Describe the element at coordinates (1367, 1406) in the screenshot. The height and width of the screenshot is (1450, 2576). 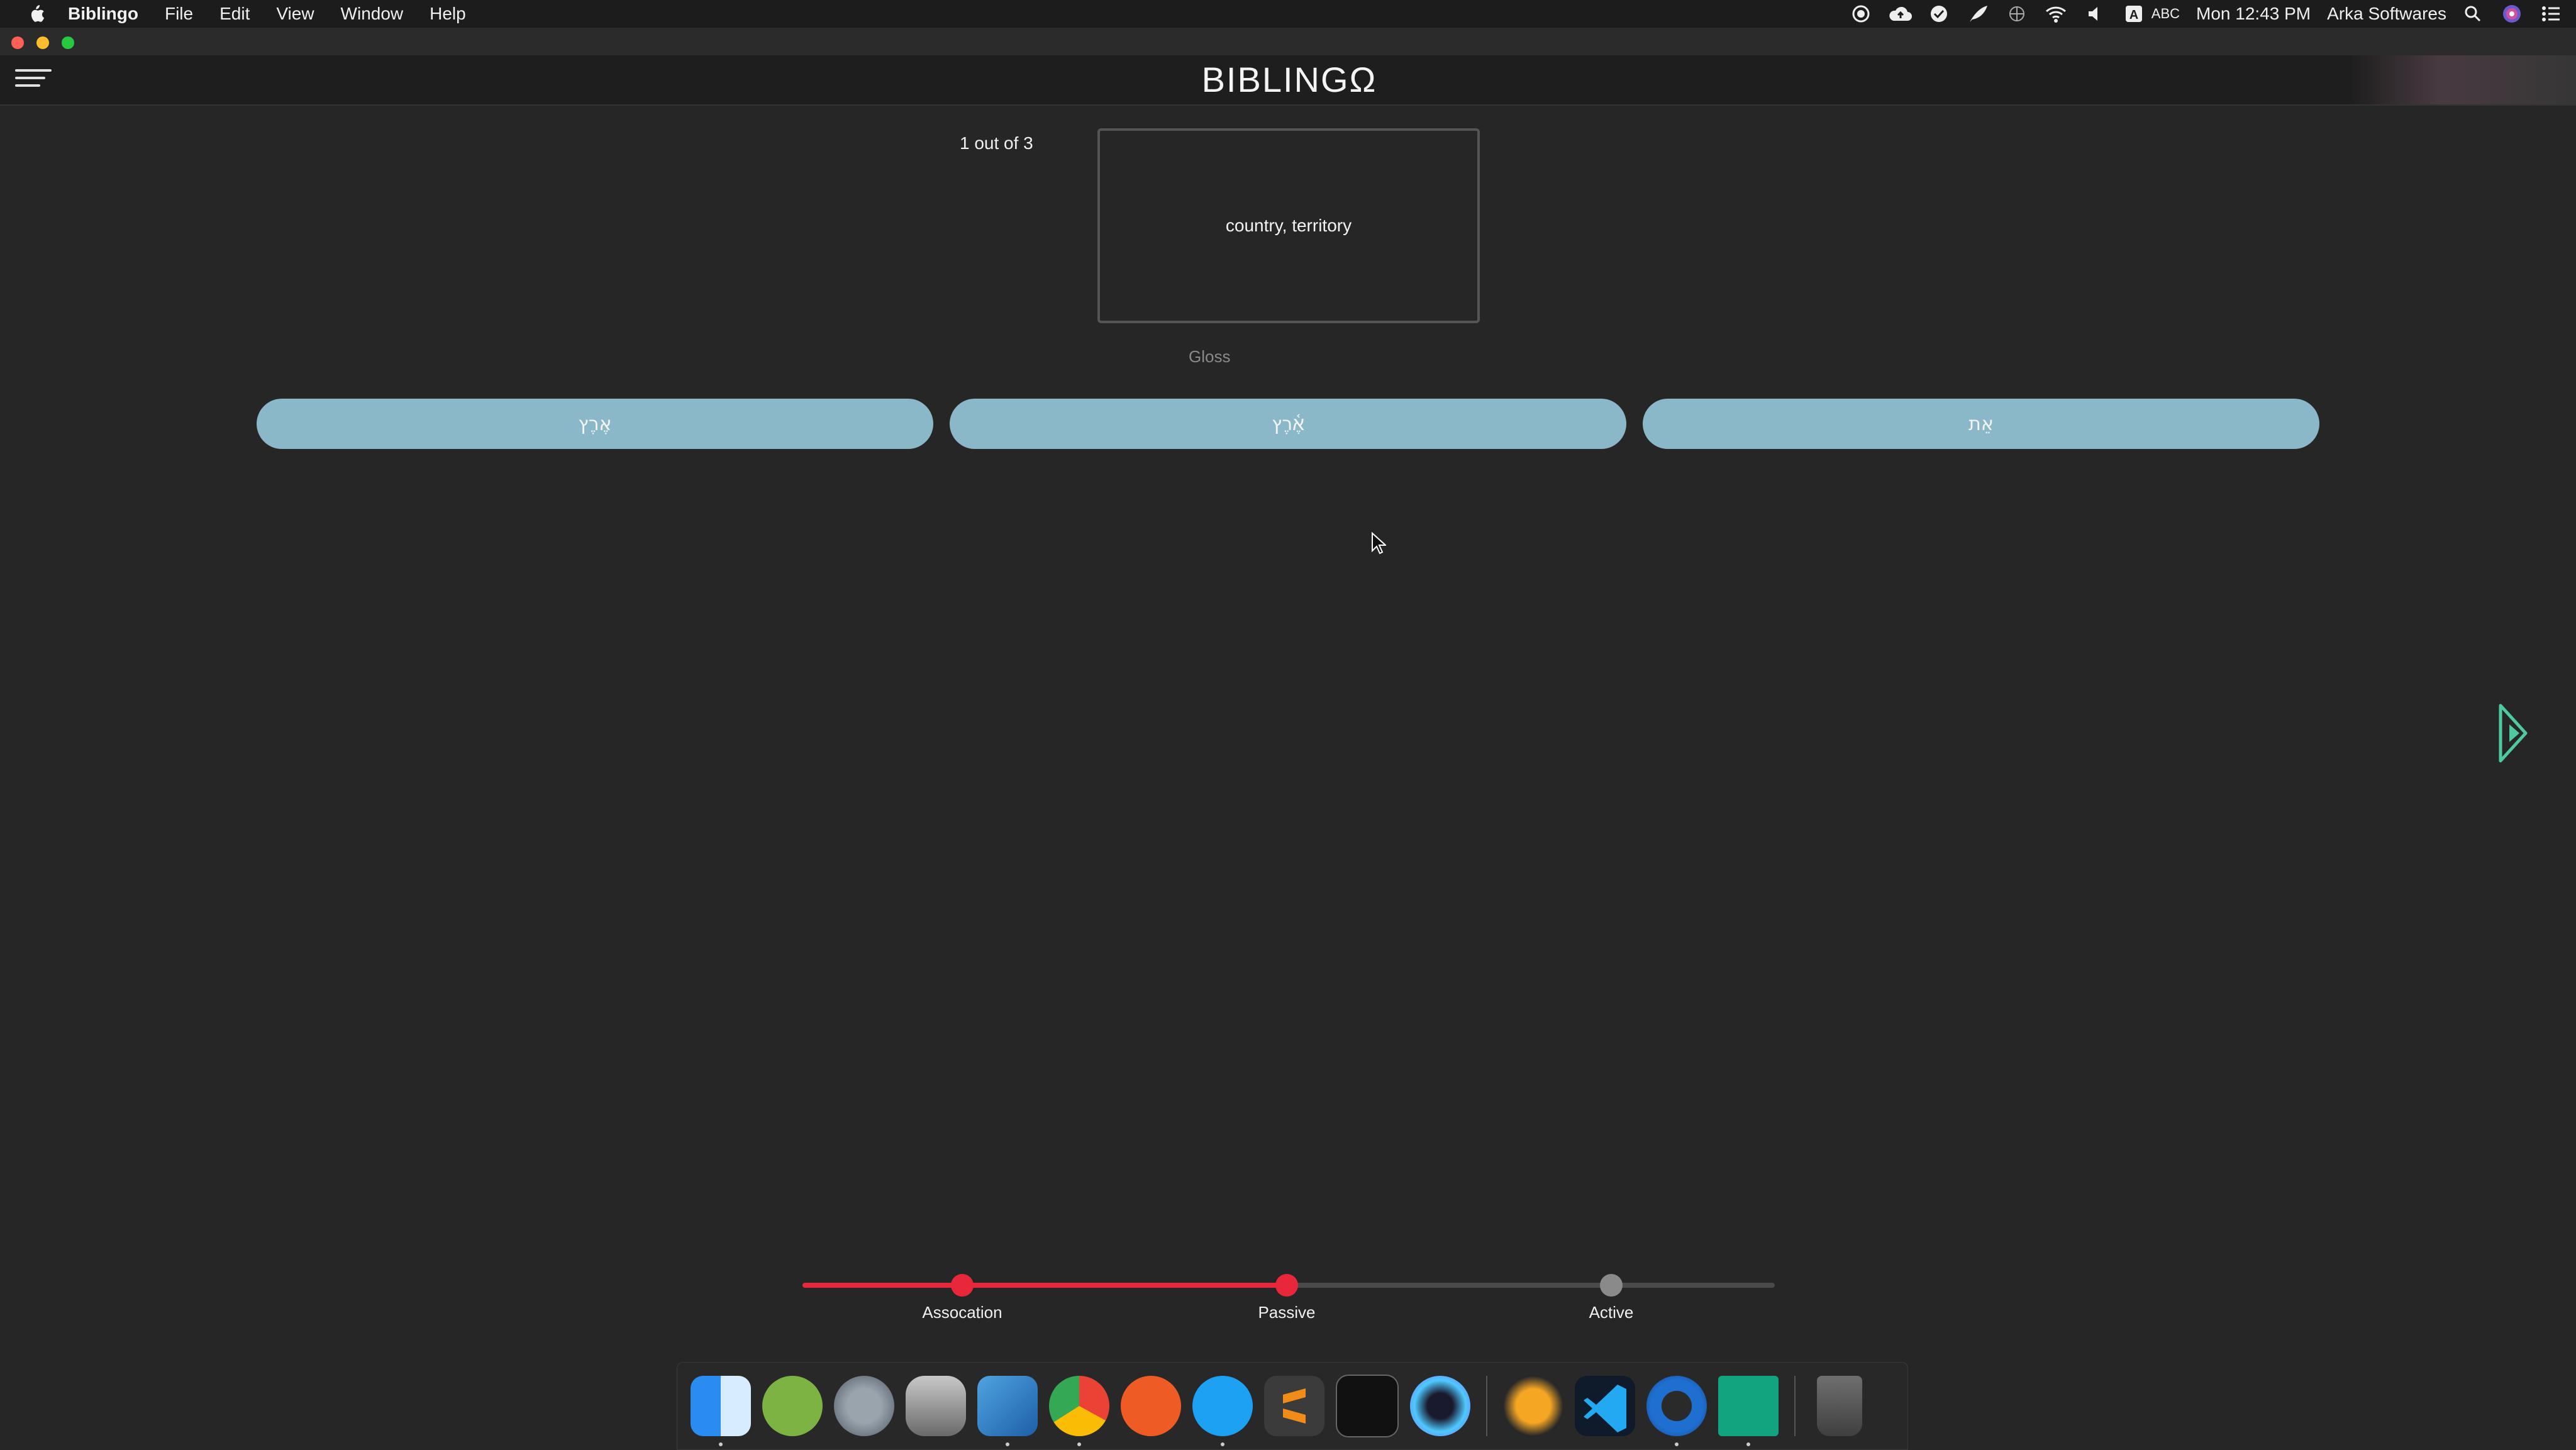
I see `terminal-icon` at that location.